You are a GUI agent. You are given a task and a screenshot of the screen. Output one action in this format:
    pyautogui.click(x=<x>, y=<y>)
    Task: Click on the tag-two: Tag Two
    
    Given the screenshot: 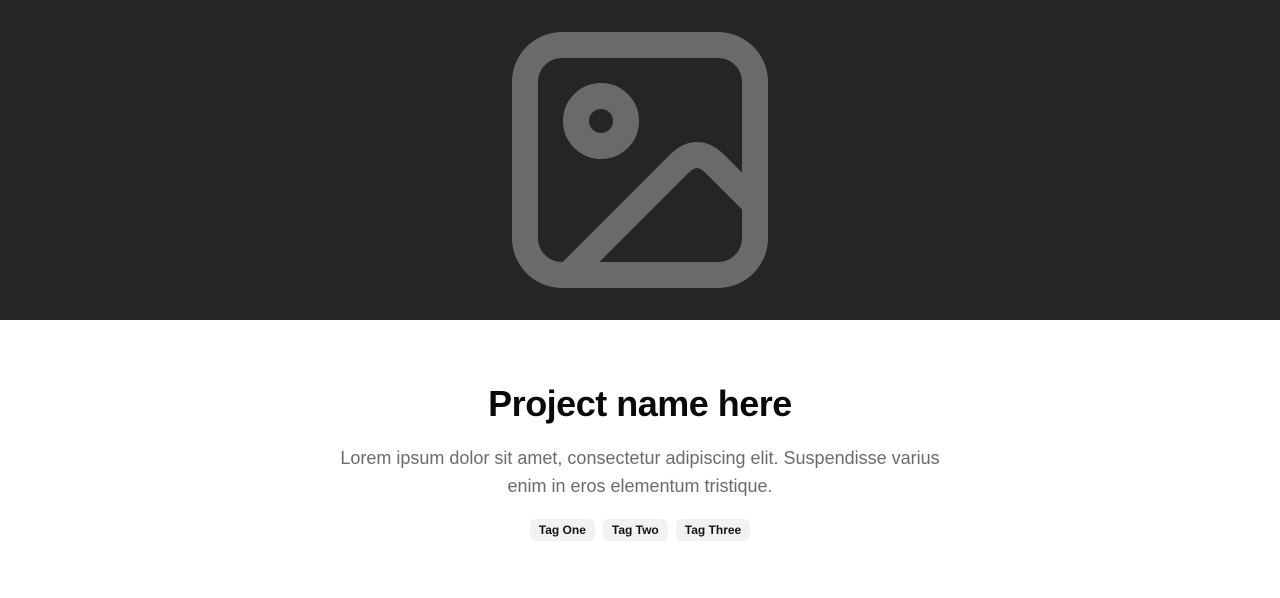 What is the action you would take?
    pyautogui.click(x=635, y=530)
    